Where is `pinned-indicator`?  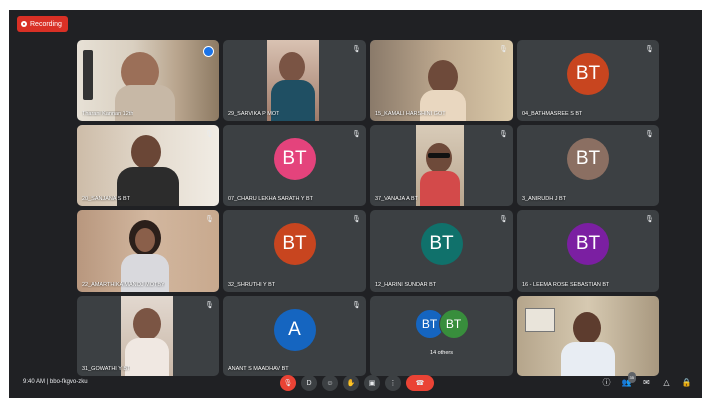
pinned-indicator is located at coordinates (208, 51).